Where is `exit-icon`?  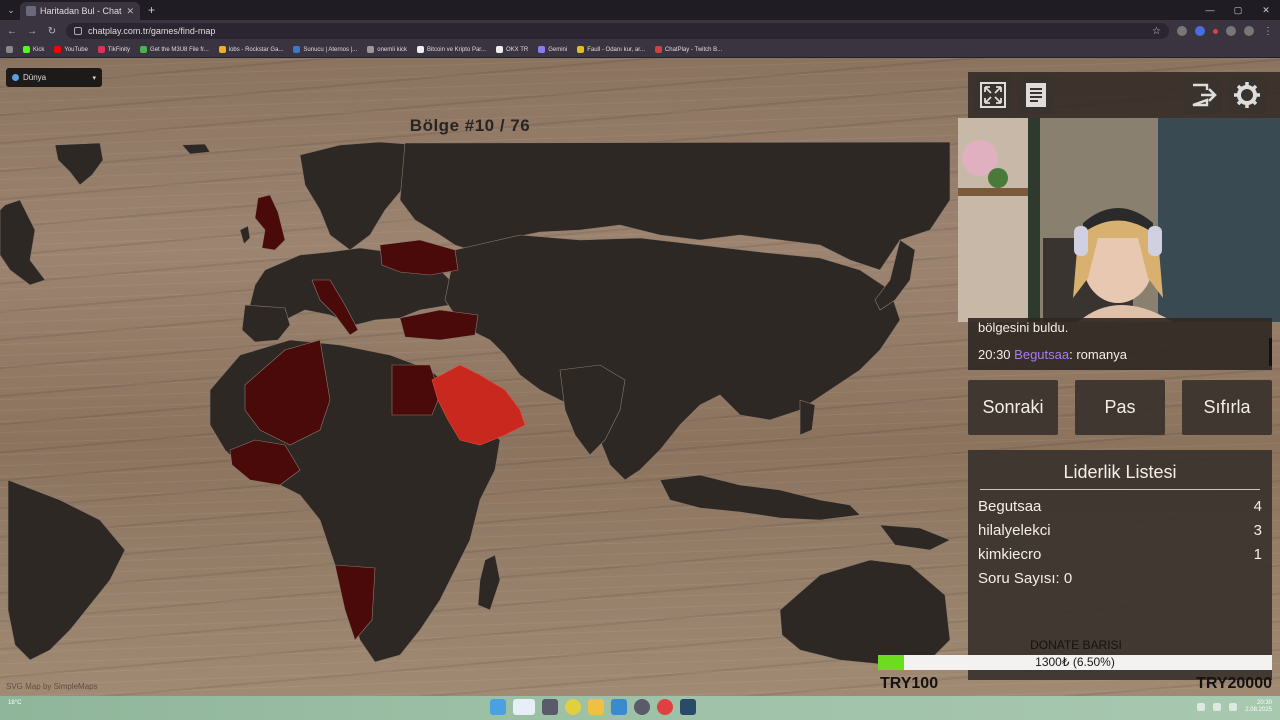 exit-icon is located at coordinates (1204, 95).